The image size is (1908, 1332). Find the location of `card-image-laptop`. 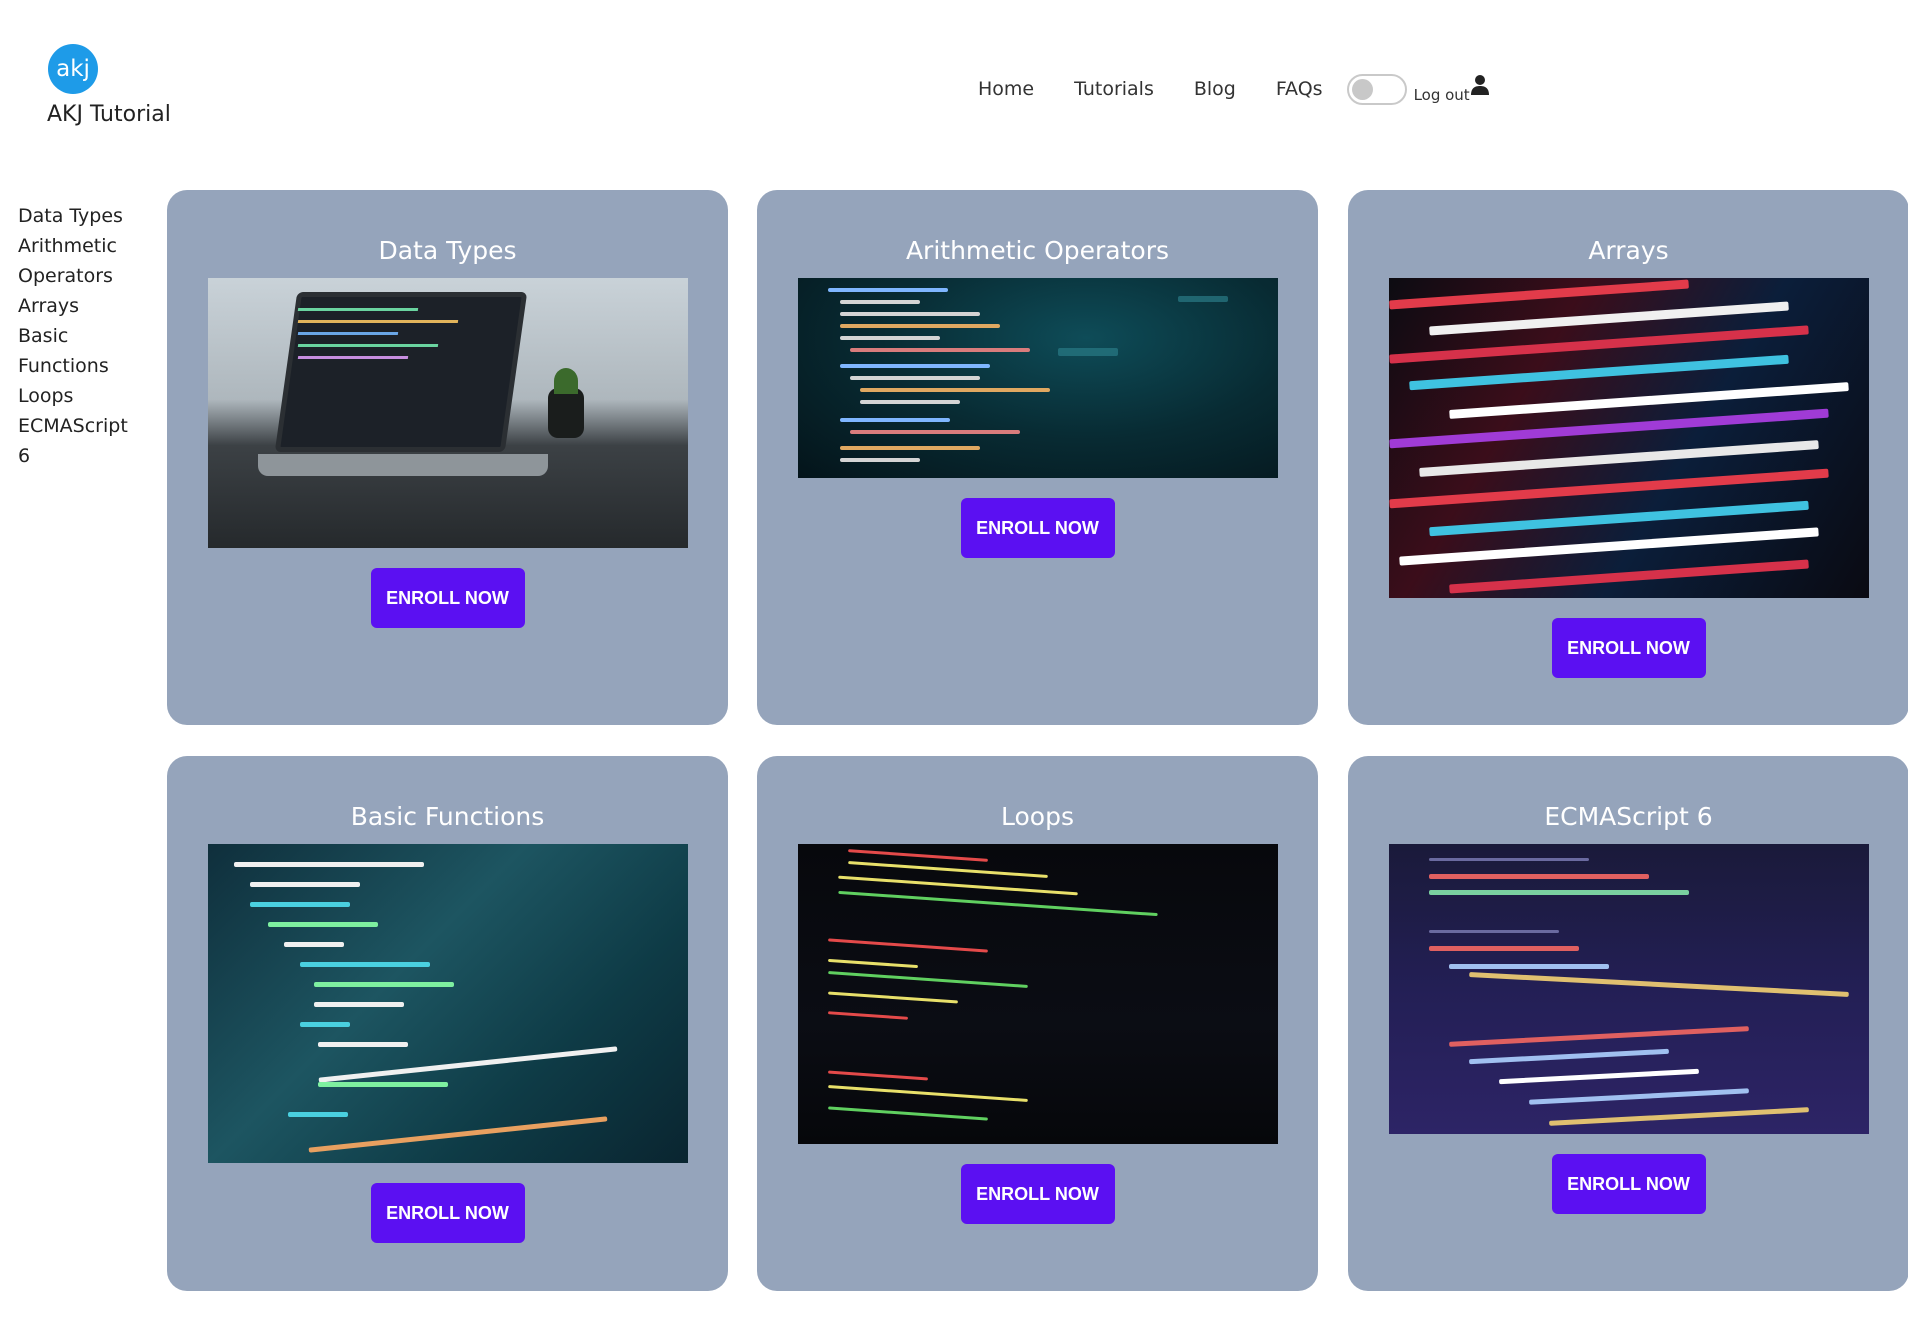

card-image-laptop is located at coordinates (447, 413).